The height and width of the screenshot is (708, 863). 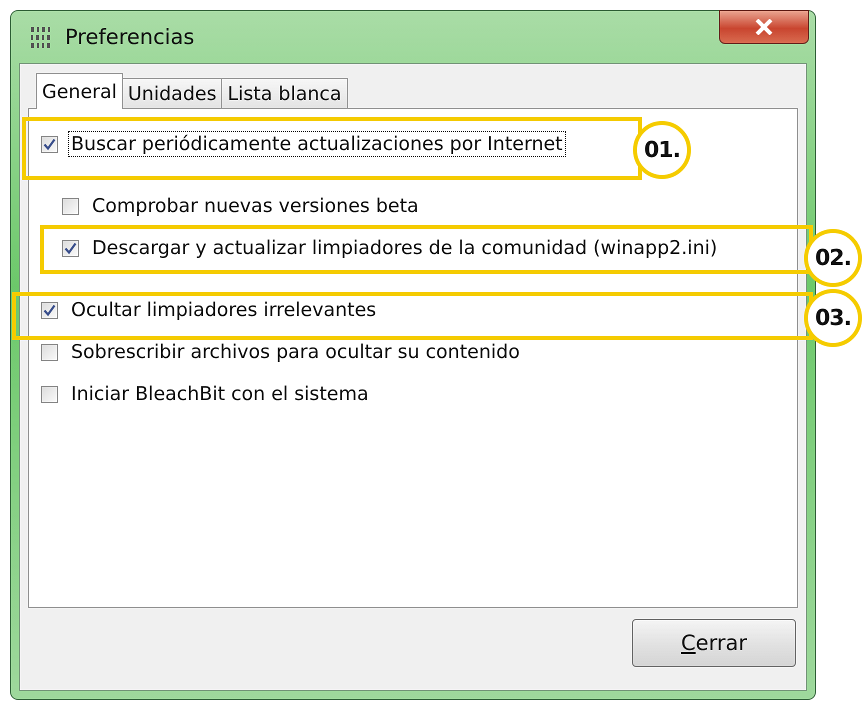 What do you see at coordinates (79, 91) in the screenshot?
I see `tab: General` at bounding box center [79, 91].